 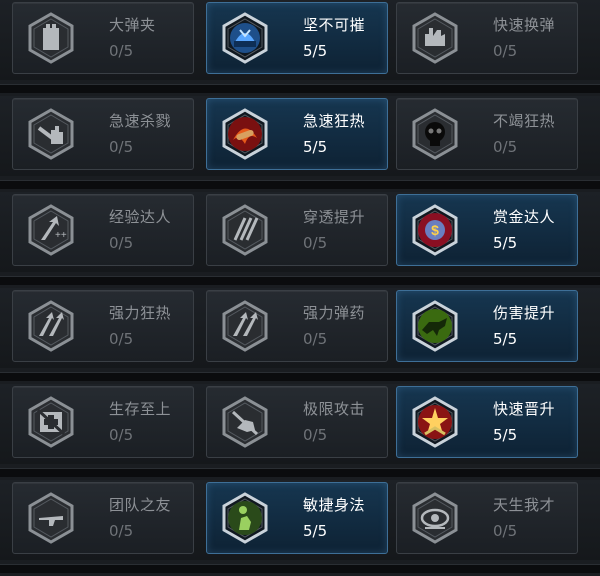 What do you see at coordinates (435, 38) in the screenshot?
I see `hand-reload-icon` at bounding box center [435, 38].